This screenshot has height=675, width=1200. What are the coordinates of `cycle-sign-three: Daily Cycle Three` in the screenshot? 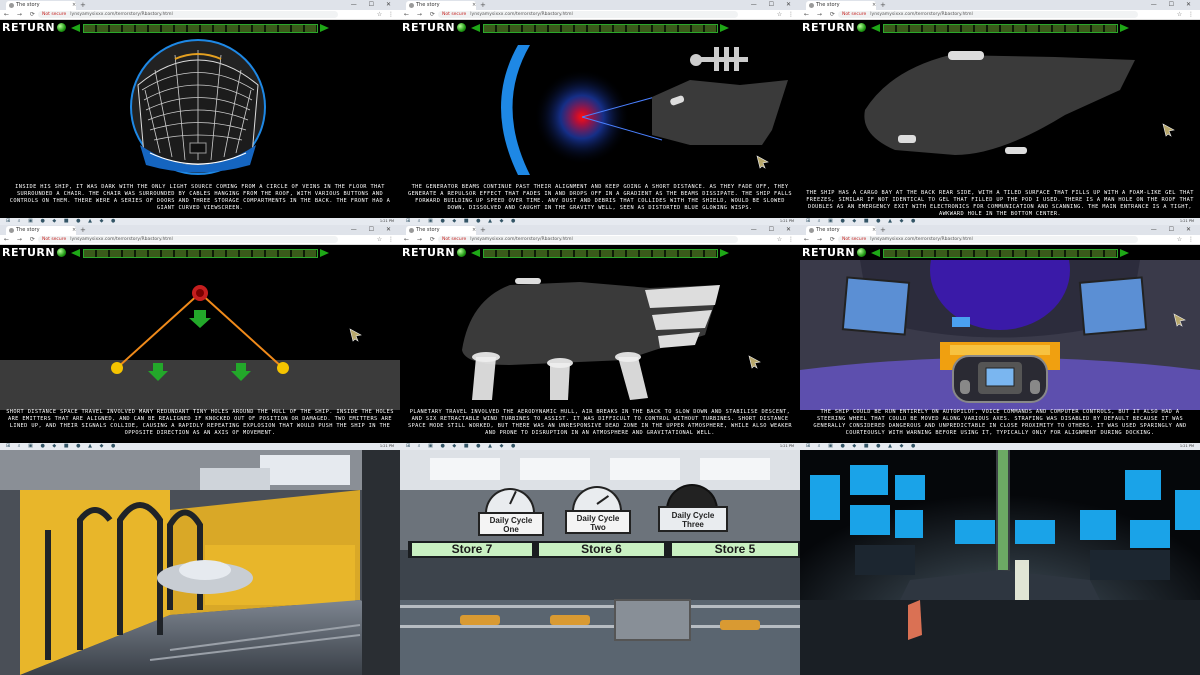 It's located at (693, 509).